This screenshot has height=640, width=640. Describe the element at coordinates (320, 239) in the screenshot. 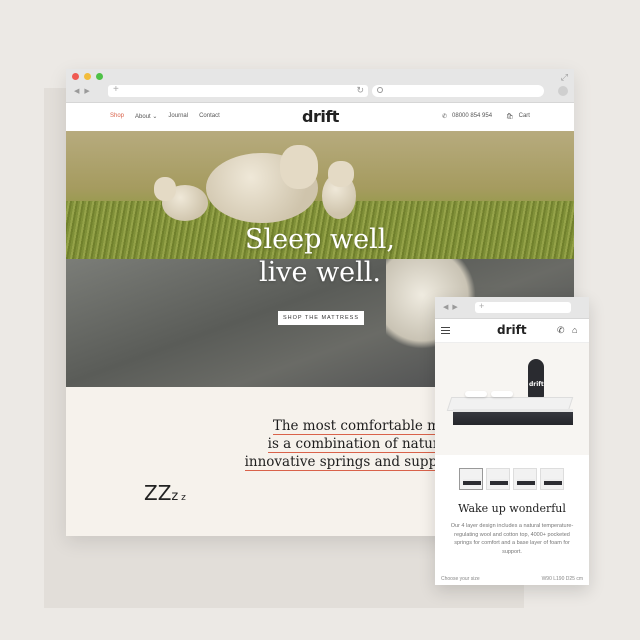

I see `hero-title-line1: Sleep well,` at that location.